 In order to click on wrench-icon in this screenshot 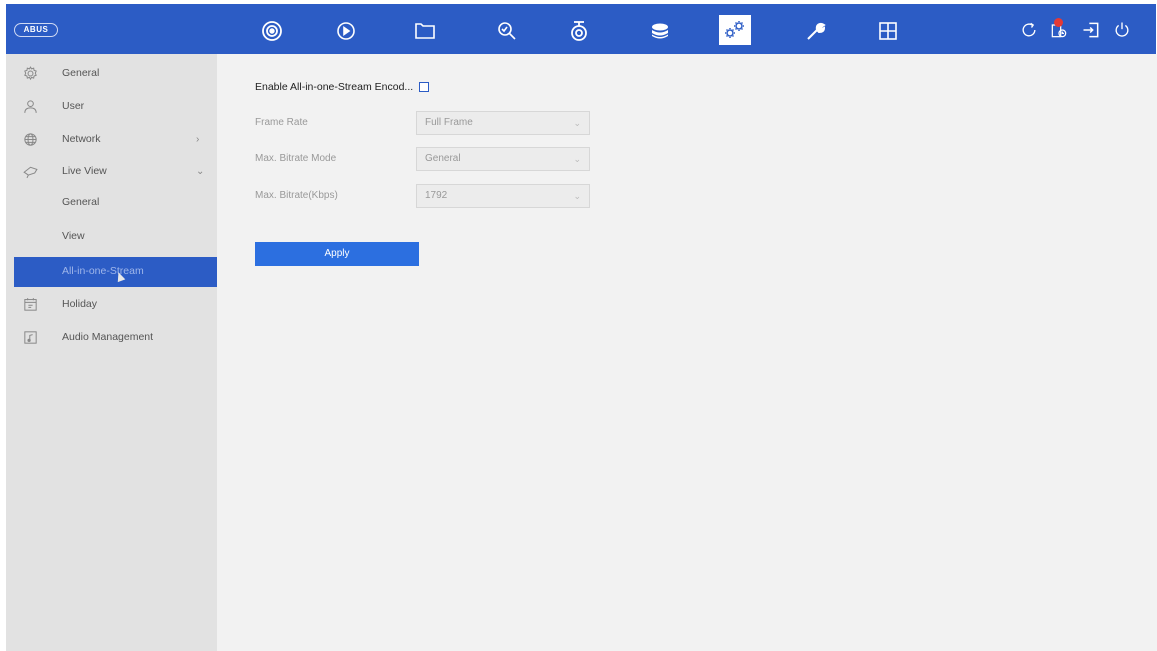, I will do `click(816, 31)`.